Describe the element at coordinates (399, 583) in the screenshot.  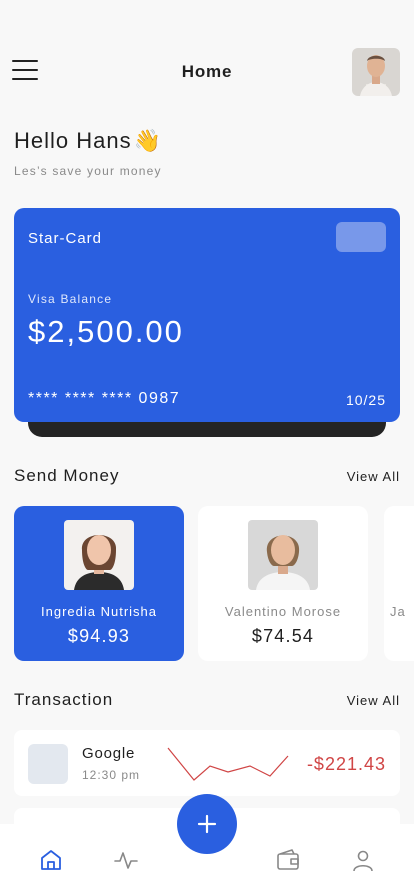
I see `contact-card: Ja` at that location.